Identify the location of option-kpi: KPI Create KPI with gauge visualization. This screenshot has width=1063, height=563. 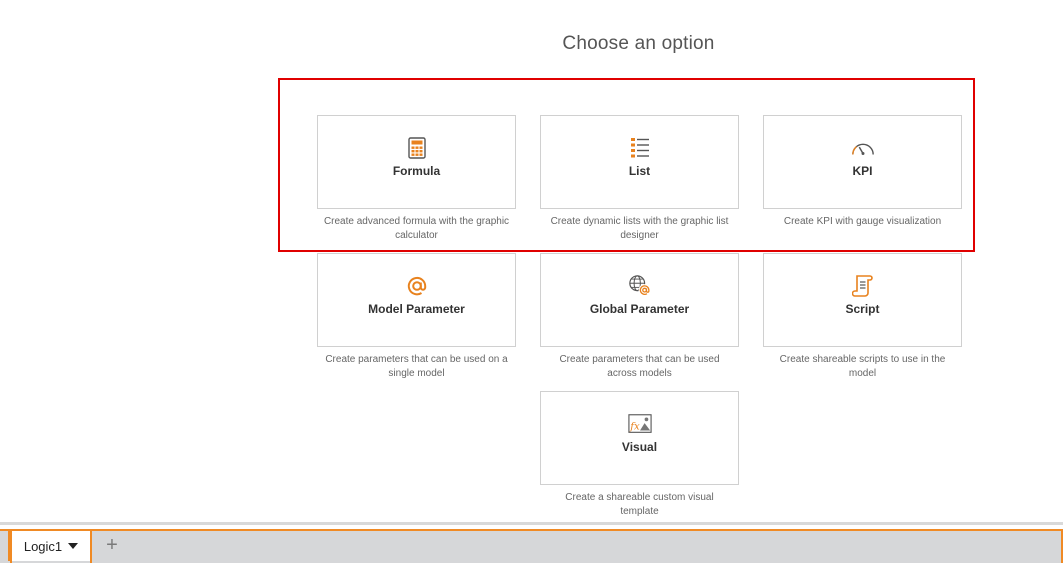
(862, 172).